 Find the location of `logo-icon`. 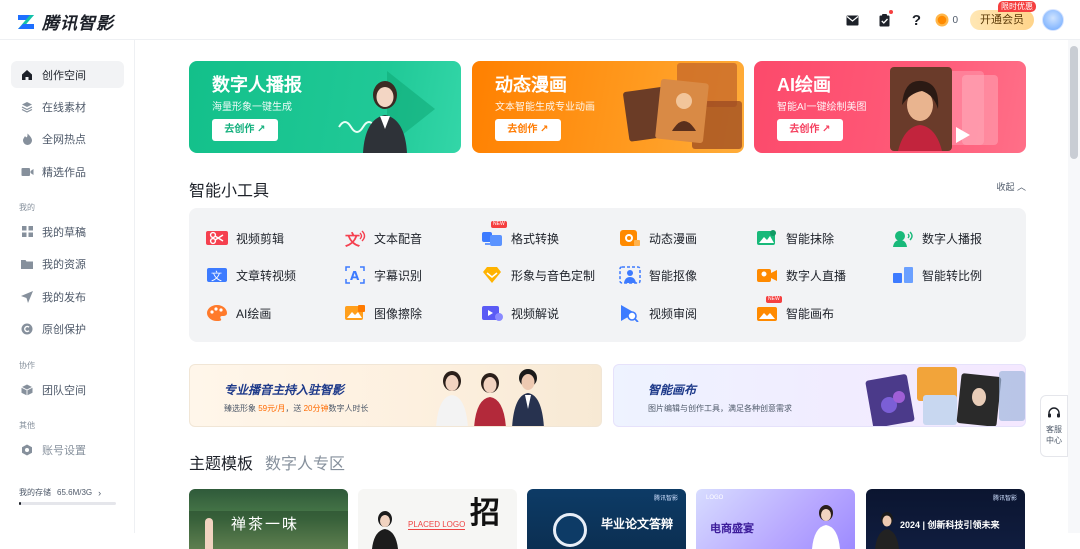

logo-icon is located at coordinates (26, 21).